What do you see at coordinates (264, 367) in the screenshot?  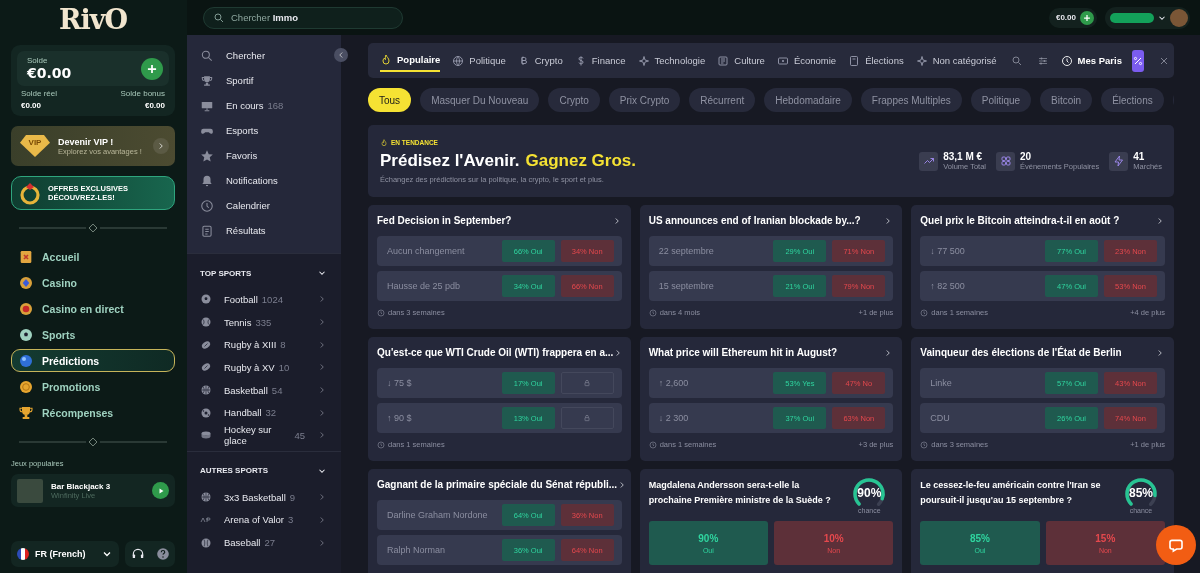 I see `sport-item: Rugby à XV 10` at bounding box center [264, 367].